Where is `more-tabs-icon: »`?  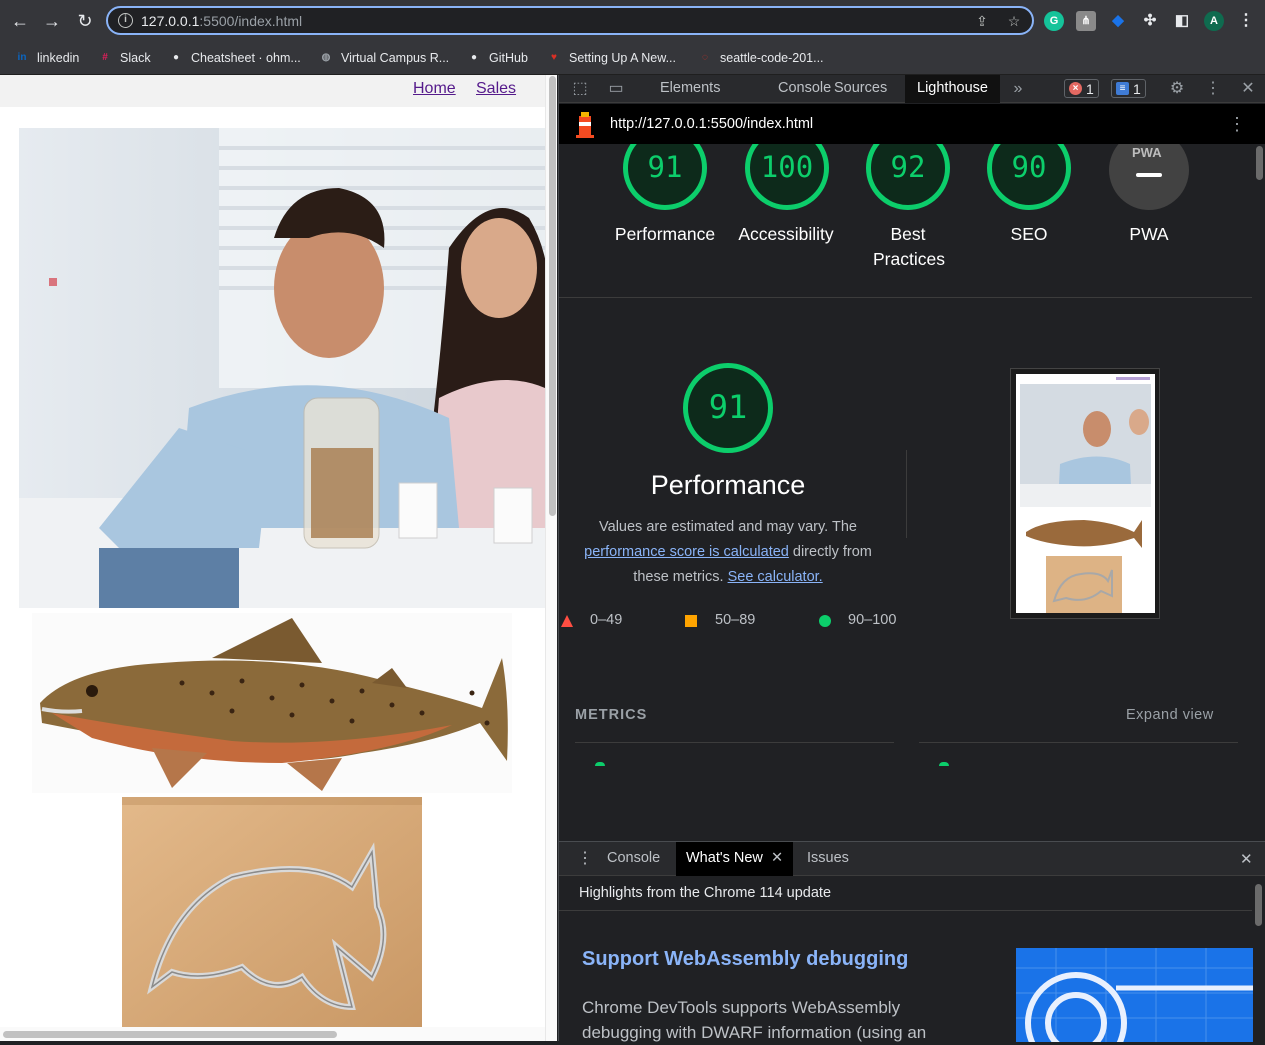 more-tabs-icon: » is located at coordinates (1018, 89).